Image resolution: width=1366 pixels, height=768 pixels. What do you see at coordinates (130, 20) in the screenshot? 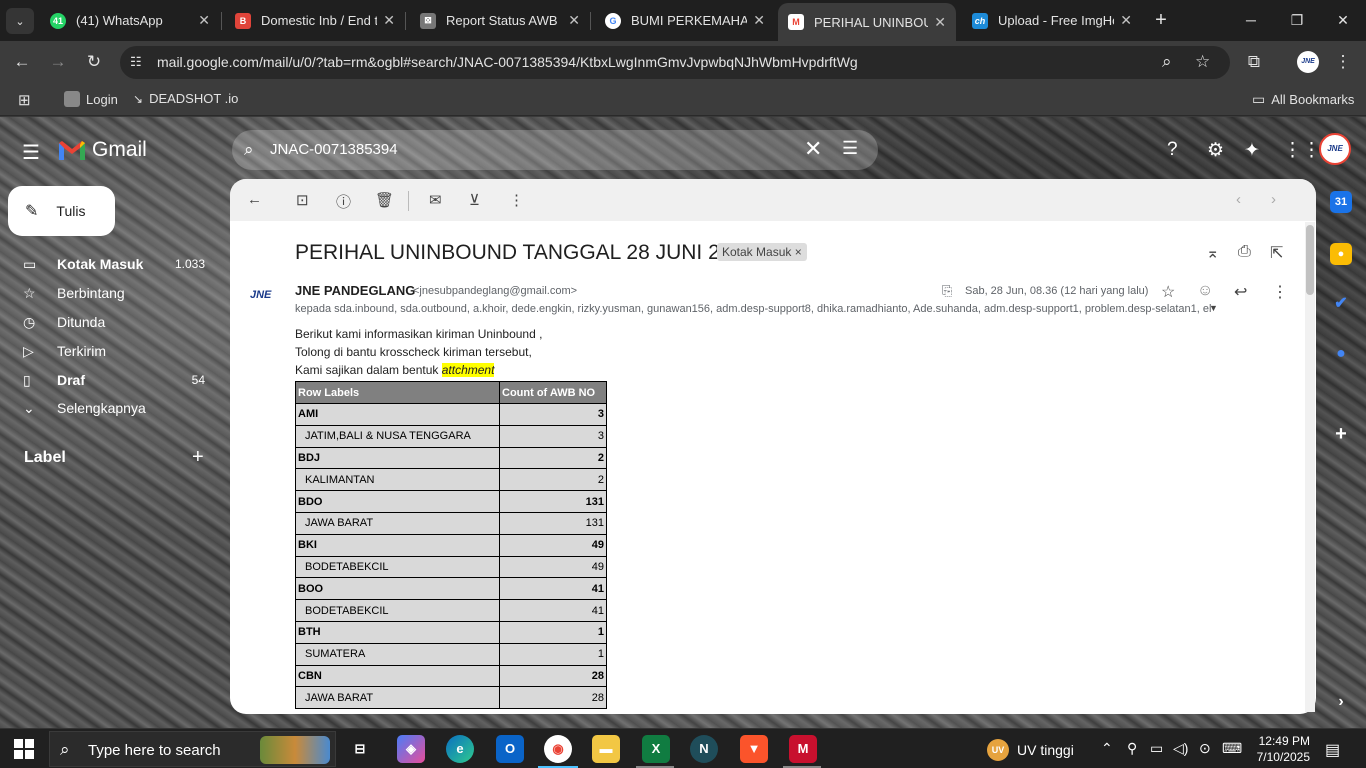
I see `tab-whatsapp: 41 (41) WhatsApp ✕` at bounding box center [130, 20].